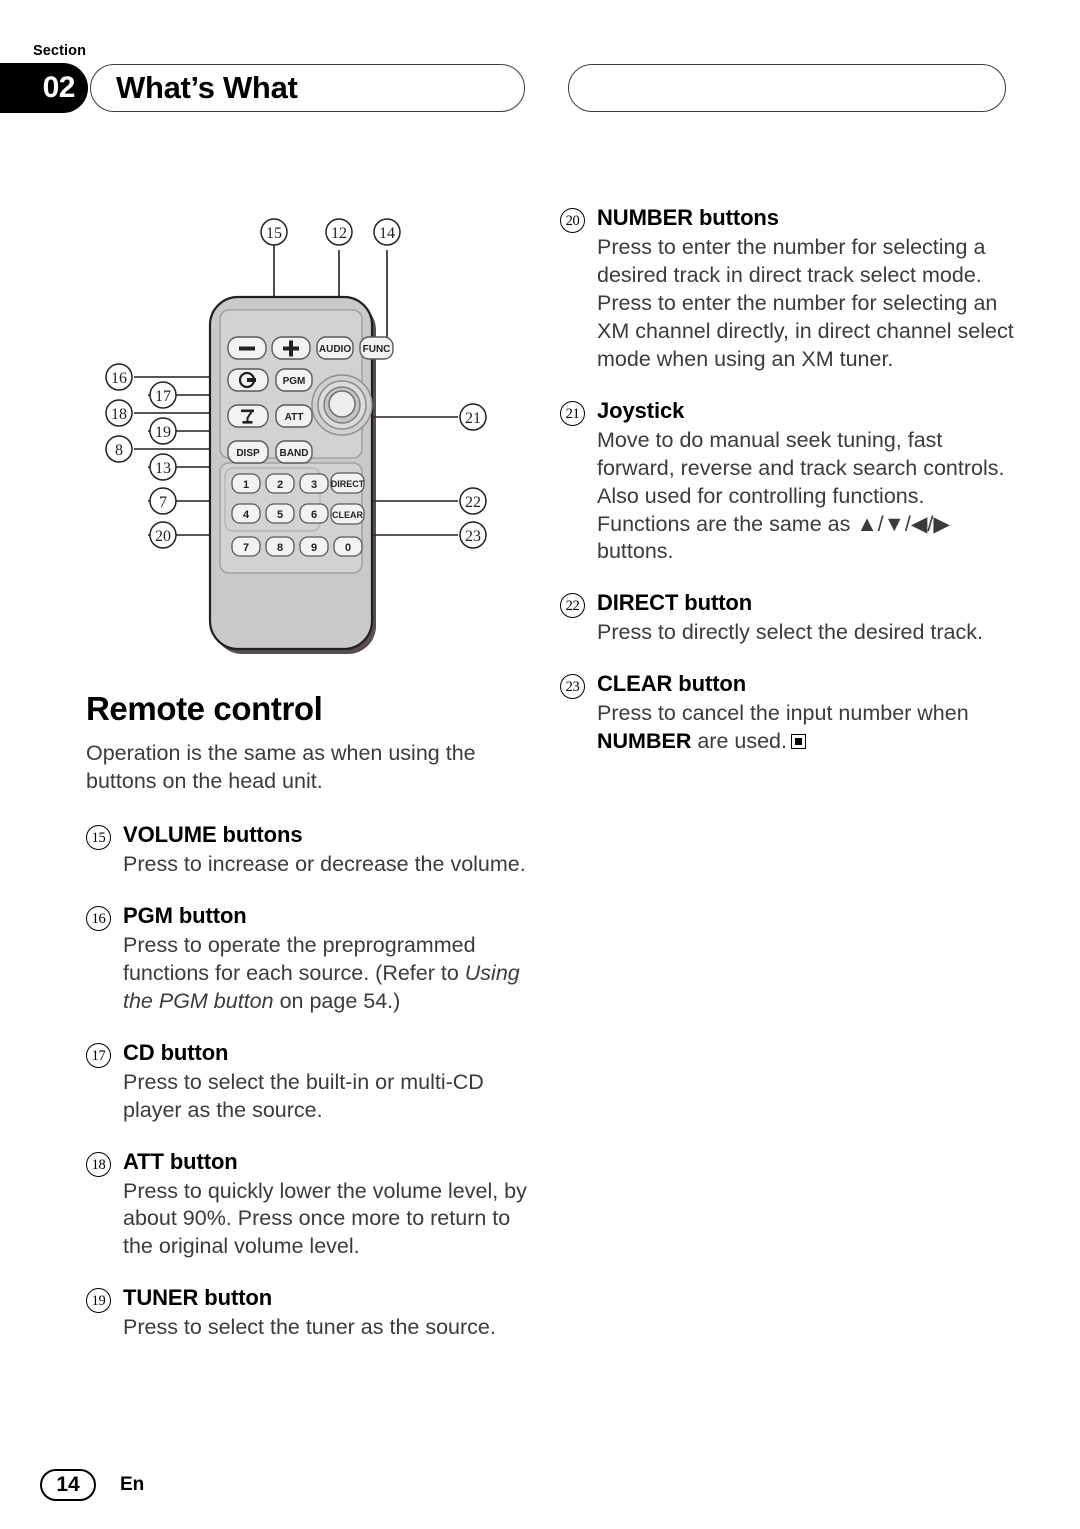  Describe the element at coordinates (180, 1161) in the screenshot. I see `entry-title: ATT button` at that location.